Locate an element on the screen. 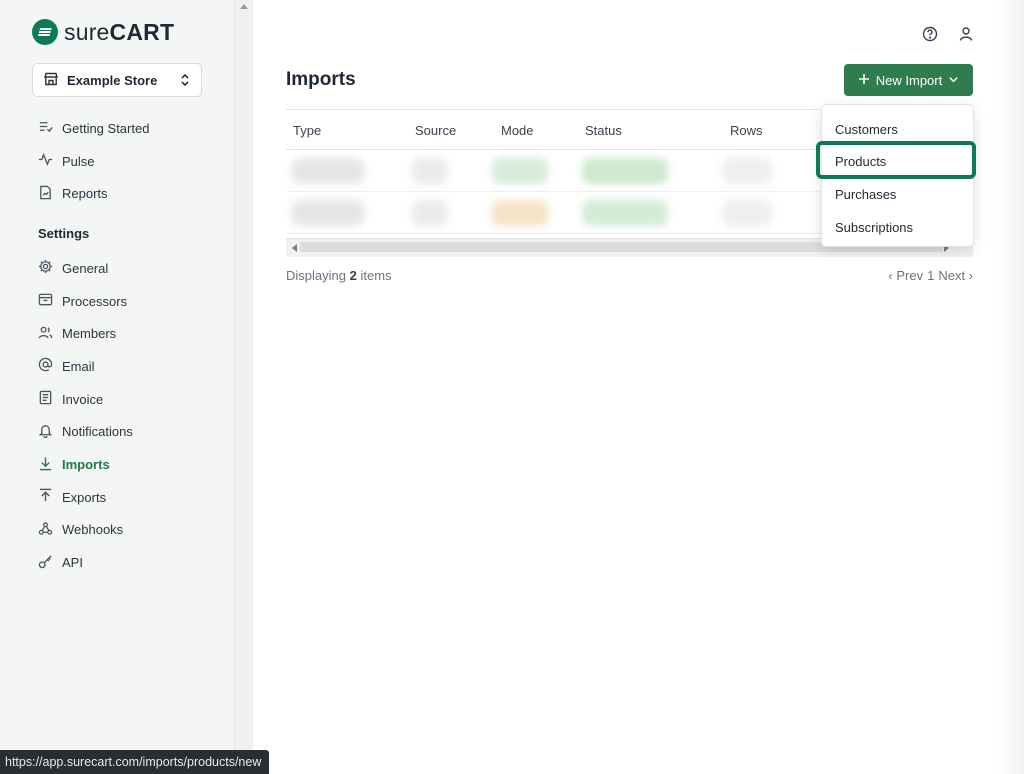  column-source: Source is located at coordinates (435, 130).